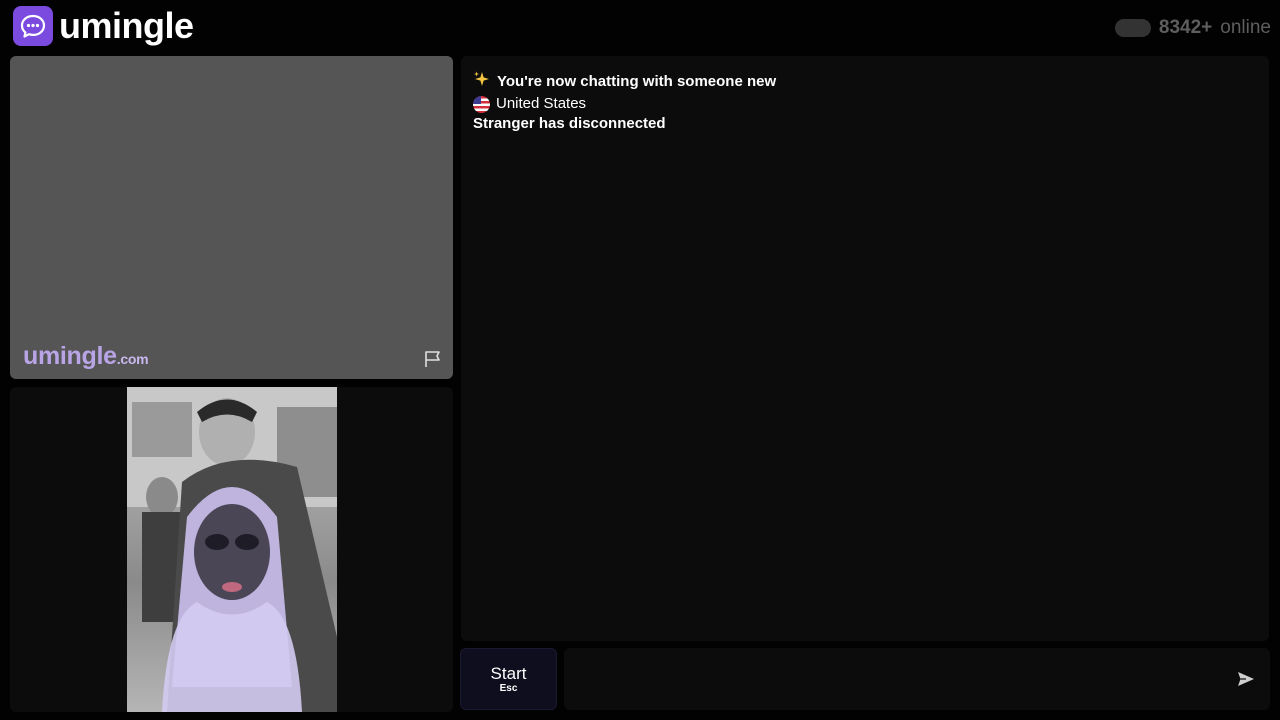 Image resolution: width=1280 pixels, height=720 pixels. Describe the element at coordinates (896, 680) in the screenshot. I see `message-input` at that location.